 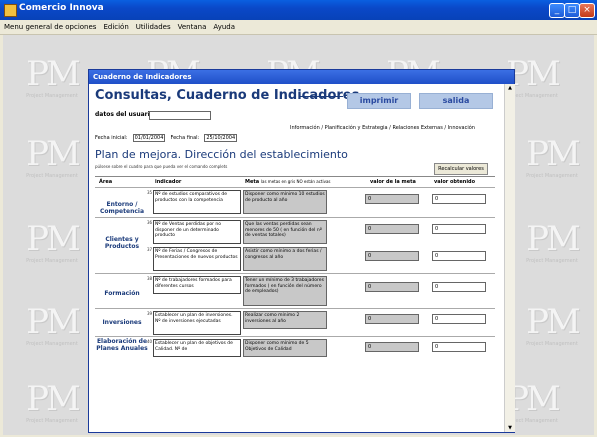 What do you see at coordinates (192, 25) in the screenshot?
I see `menu-item-ventana: Ventana` at bounding box center [192, 25].